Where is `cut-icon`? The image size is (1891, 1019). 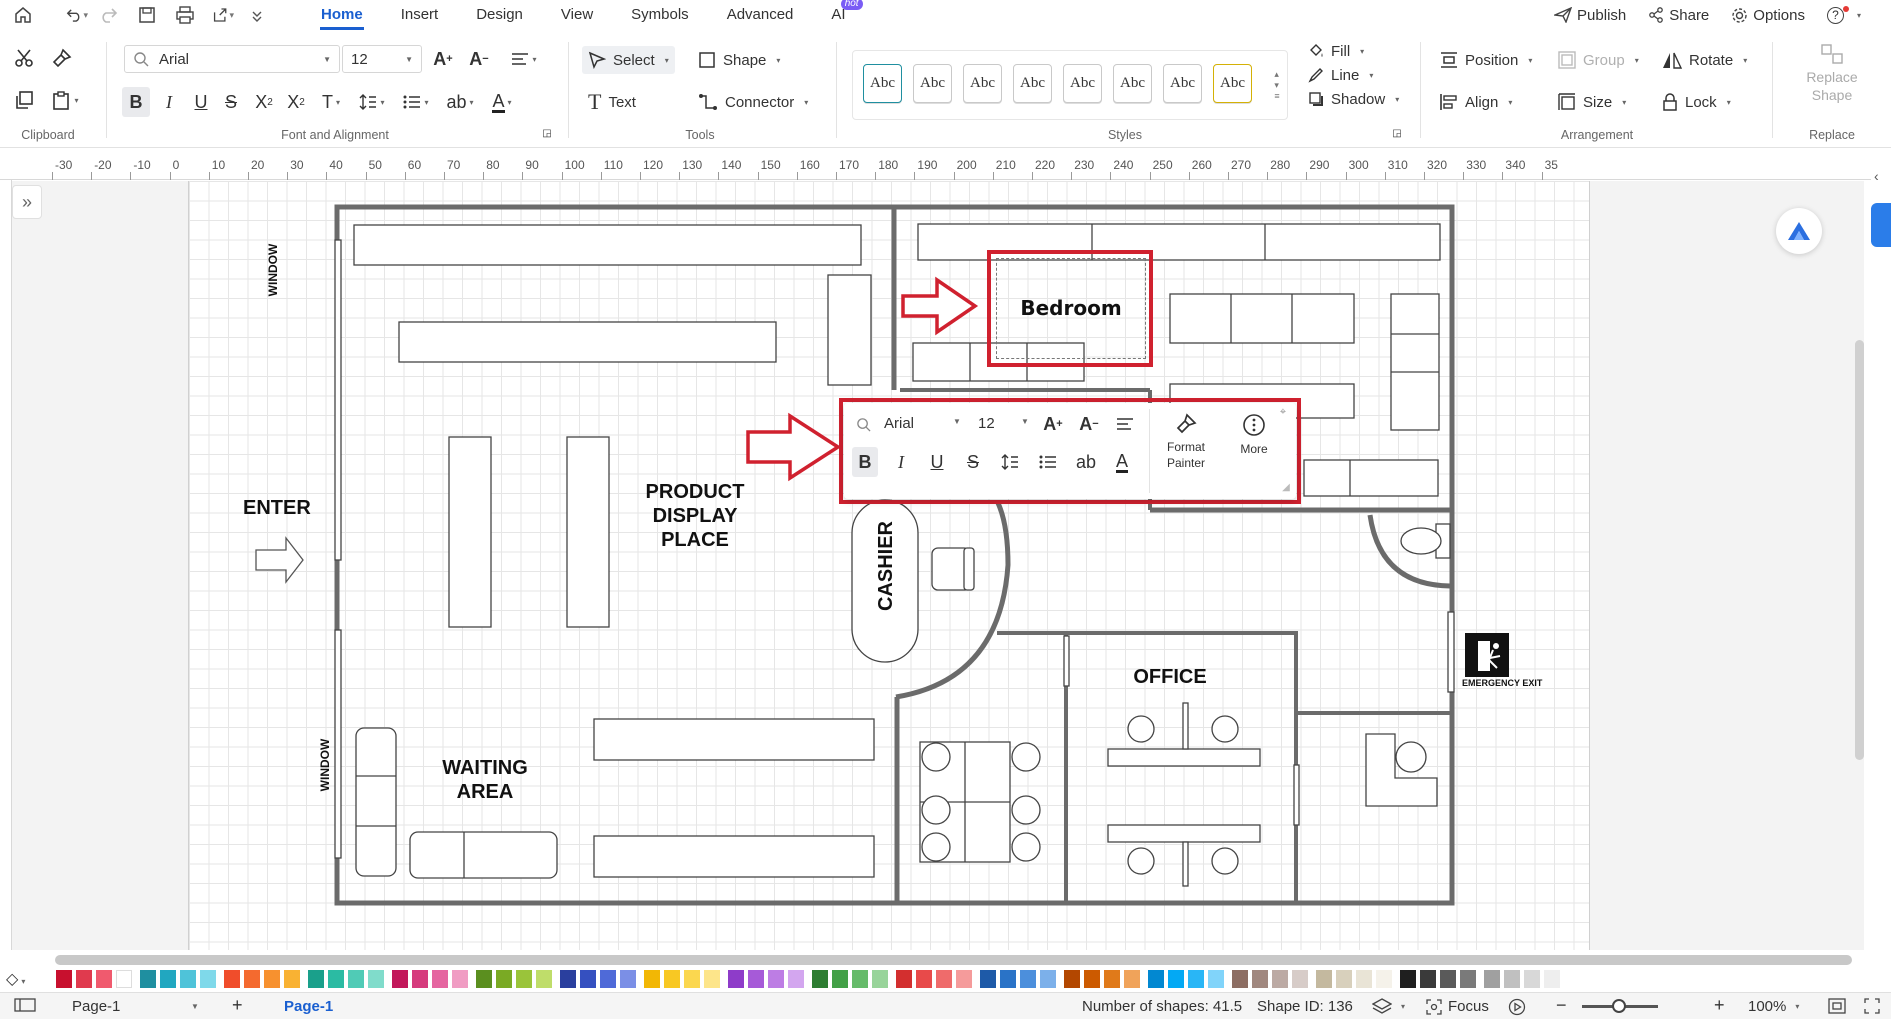 cut-icon is located at coordinates (24, 58).